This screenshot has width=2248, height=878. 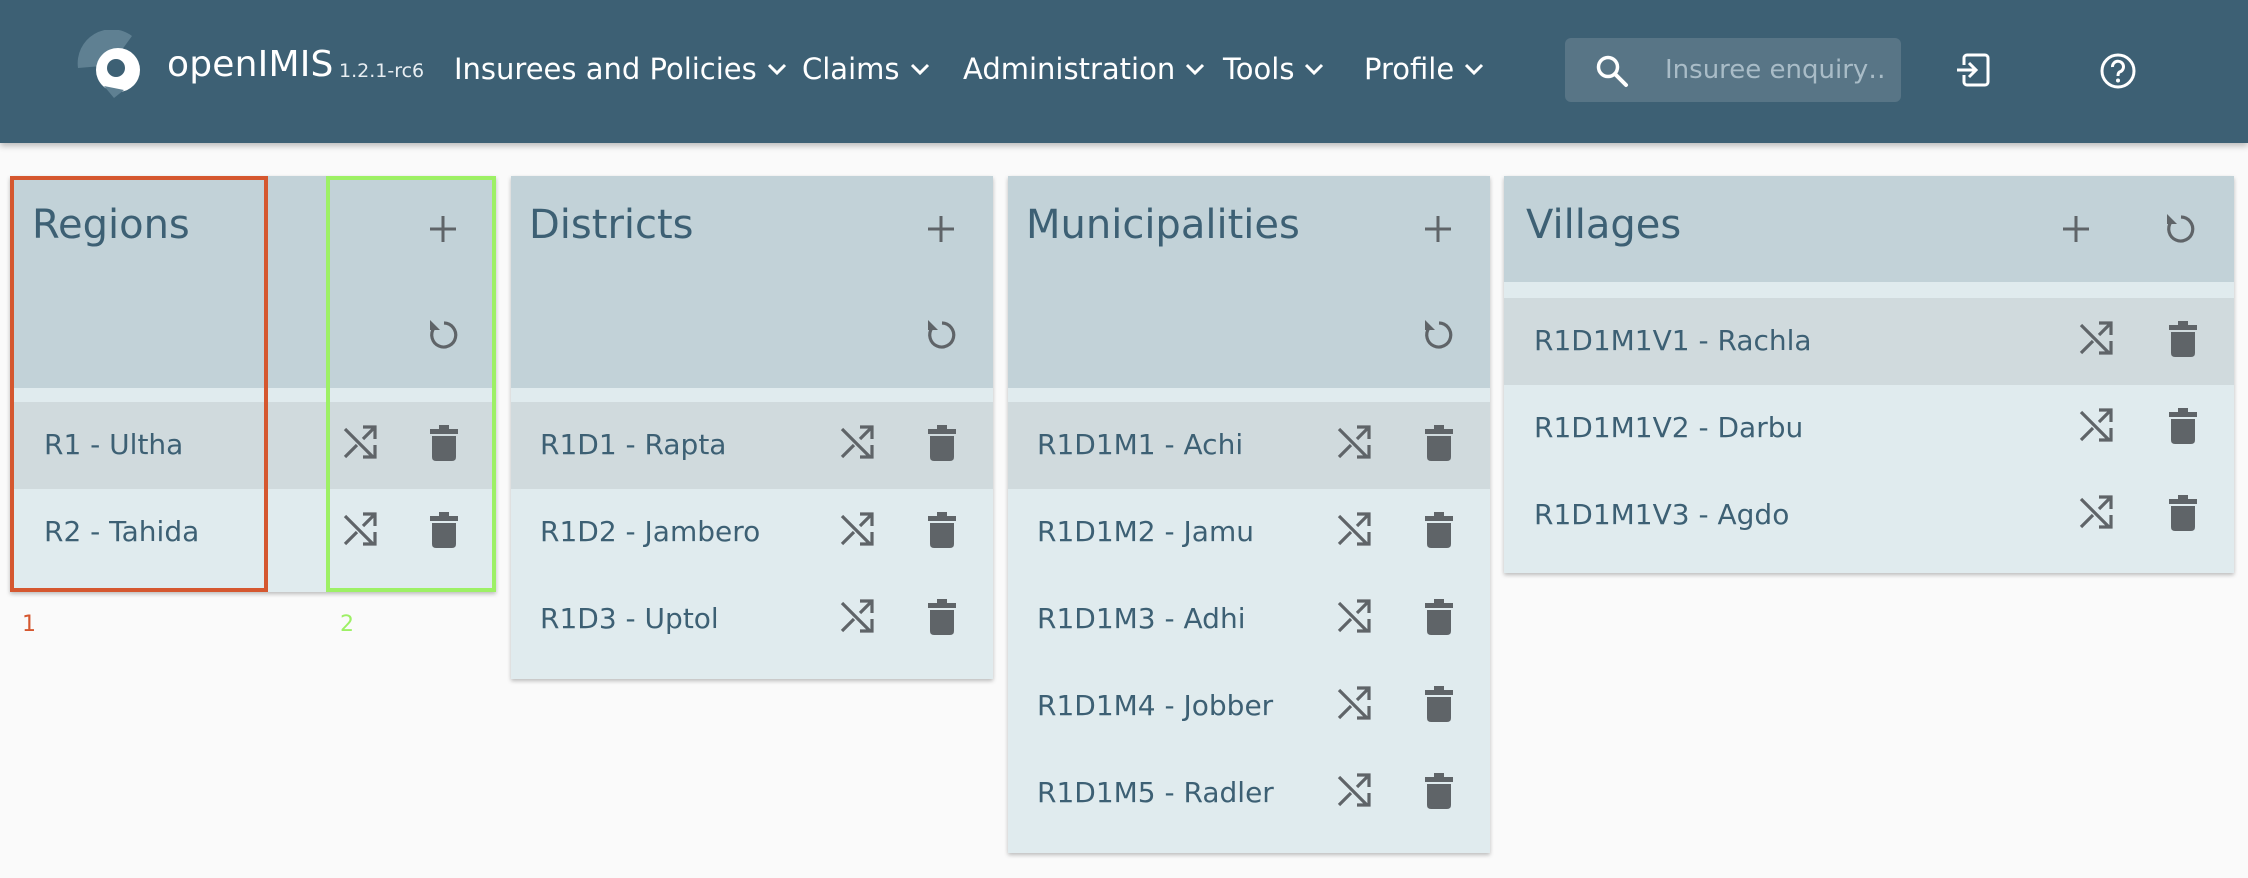 What do you see at coordinates (752, 445) in the screenshot?
I see `district-item: R1D1 - Rapta` at bounding box center [752, 445].